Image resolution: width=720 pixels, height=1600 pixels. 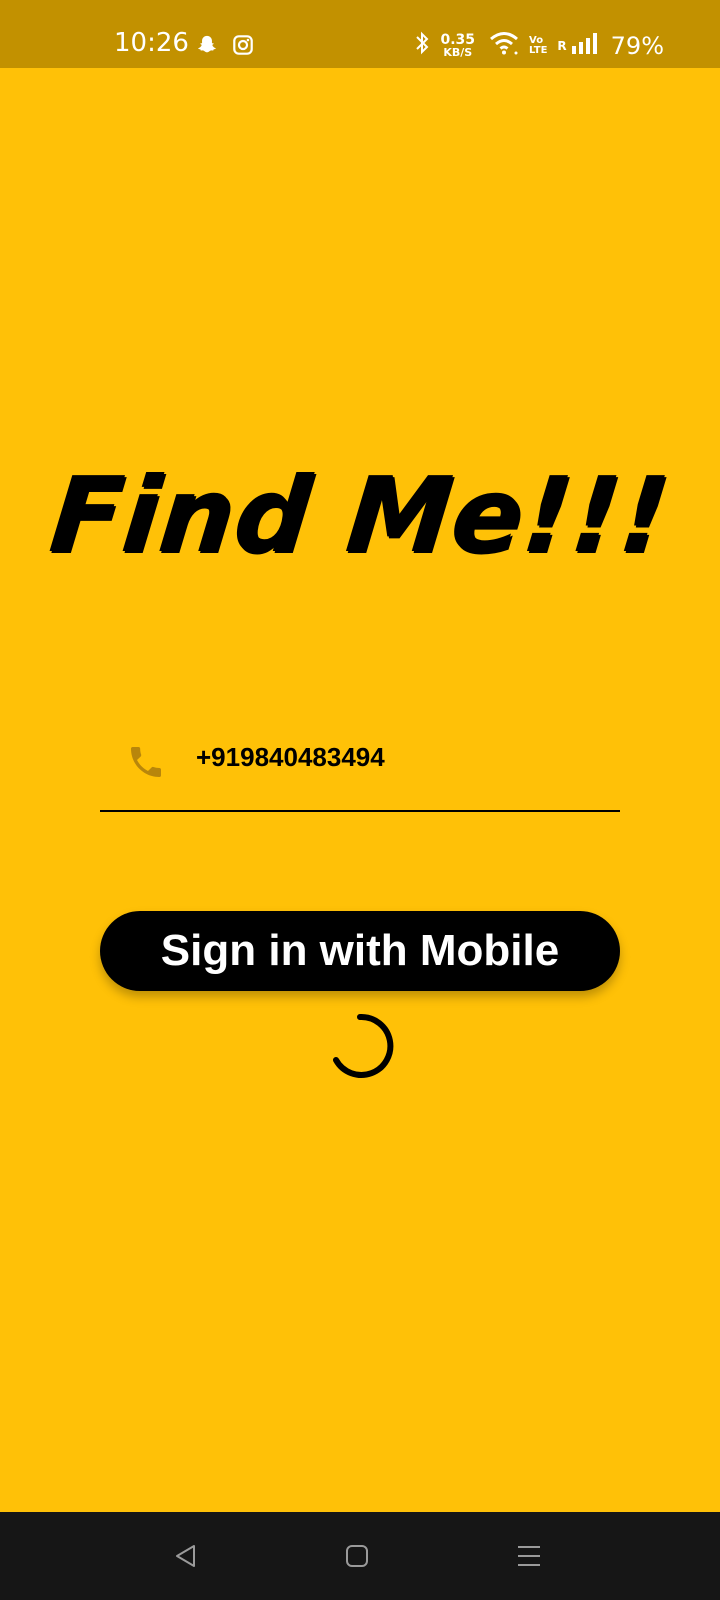 What do you see at coordinates (562, 45) in the screenshot?
I see `roaming-indicator: R` at bounding box center [562, 45].